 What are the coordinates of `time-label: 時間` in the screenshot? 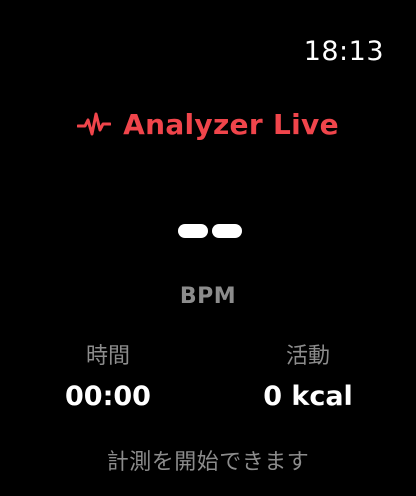 It's located at (107, 356).